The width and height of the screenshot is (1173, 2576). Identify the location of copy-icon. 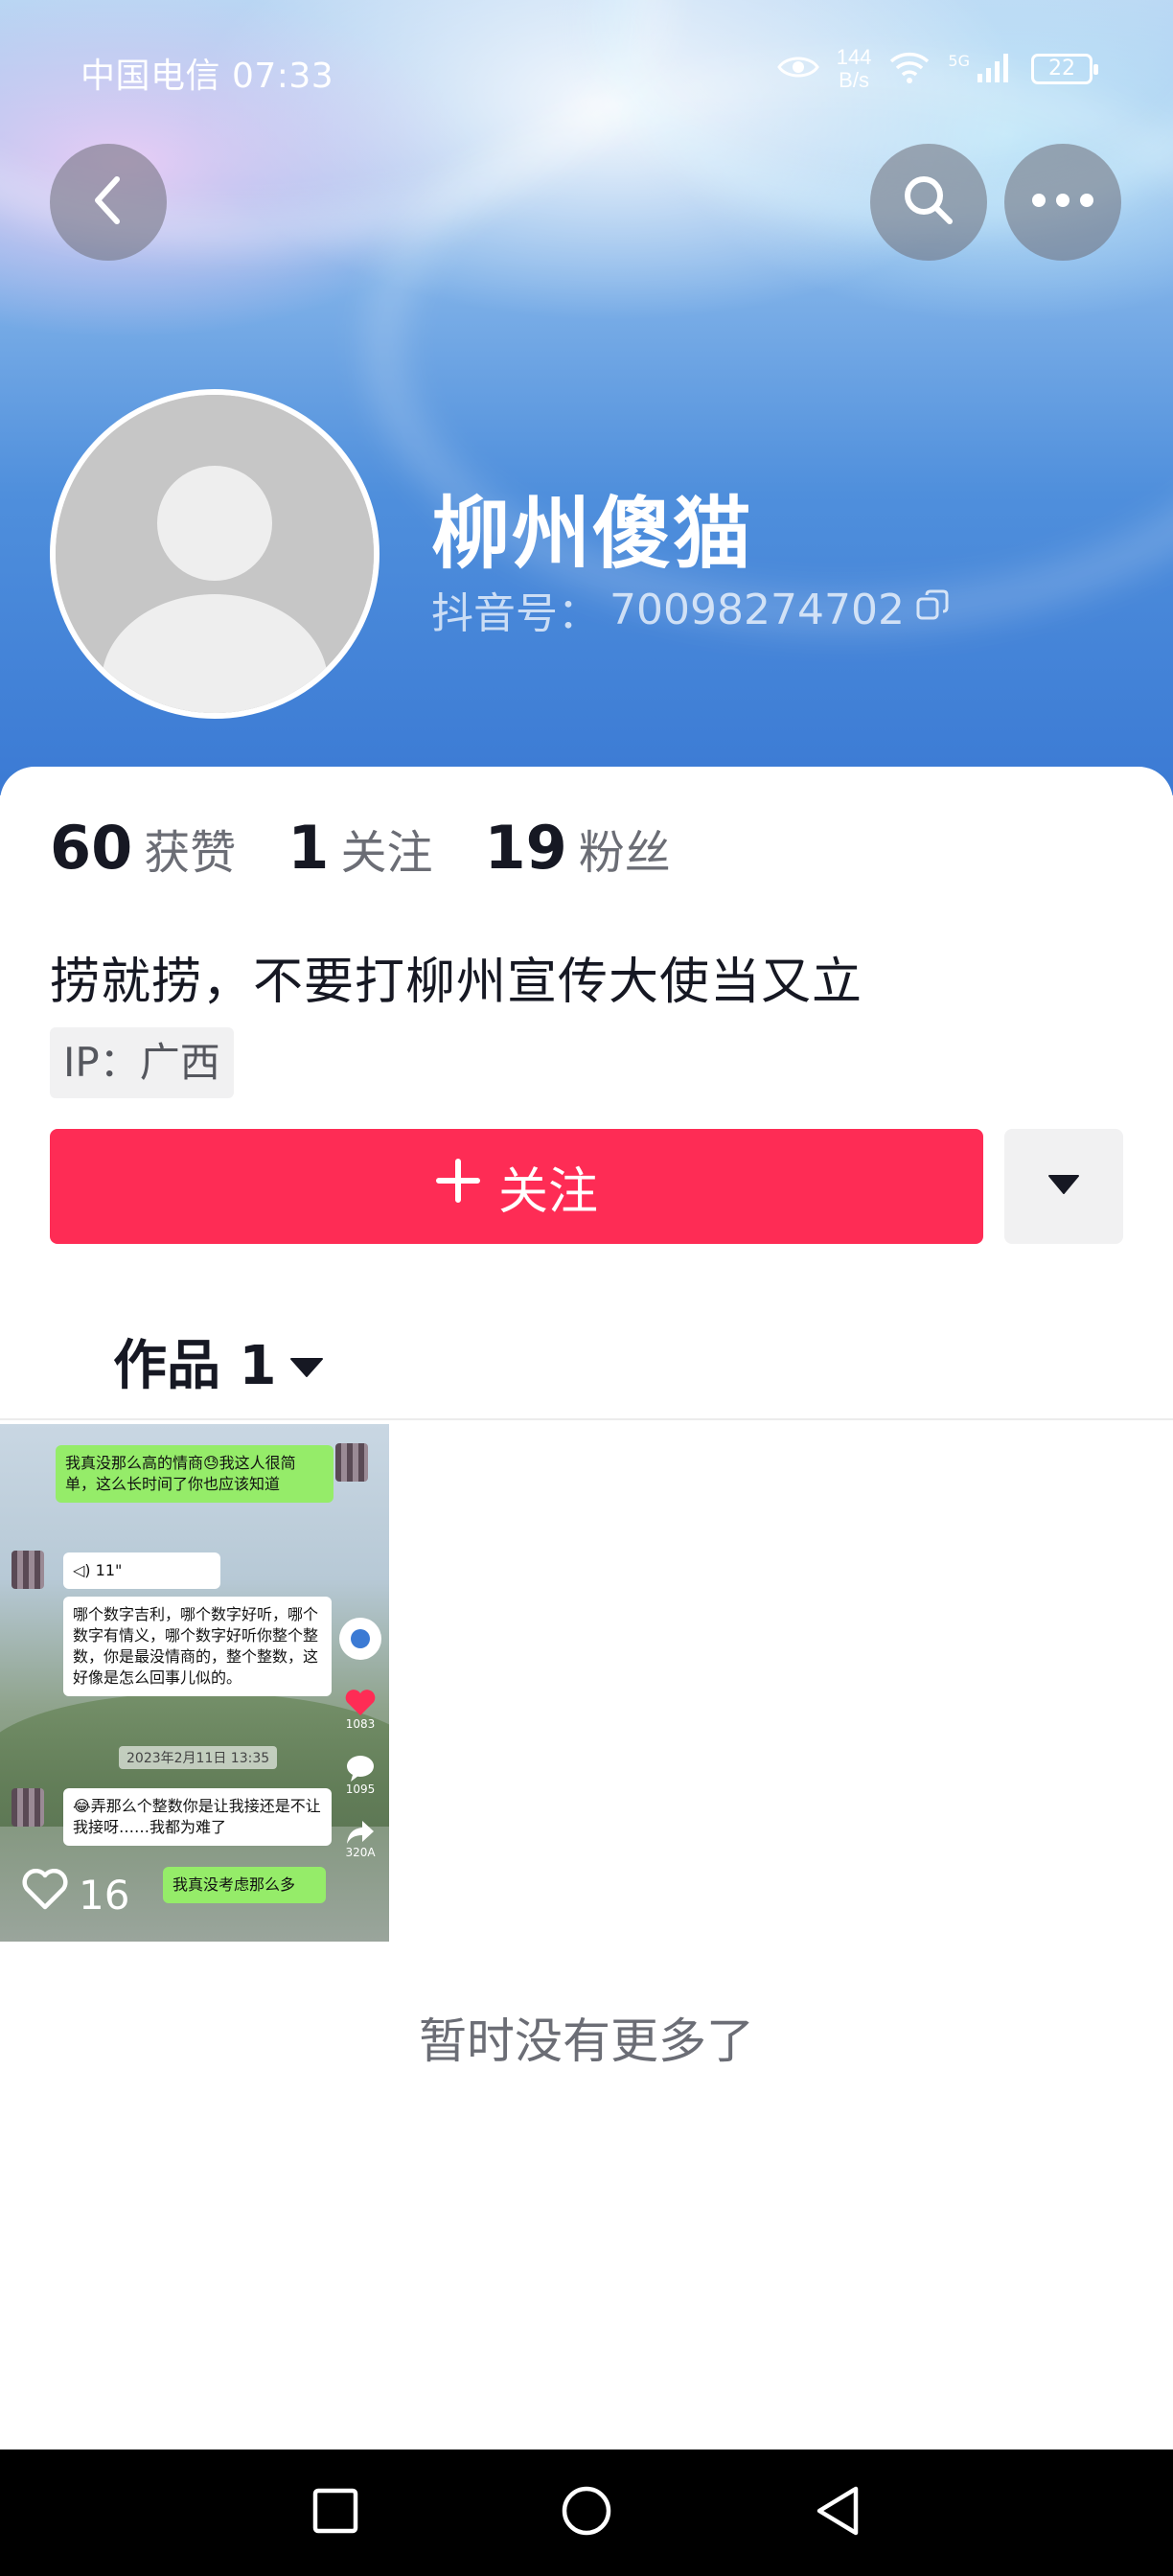
(932, 610).